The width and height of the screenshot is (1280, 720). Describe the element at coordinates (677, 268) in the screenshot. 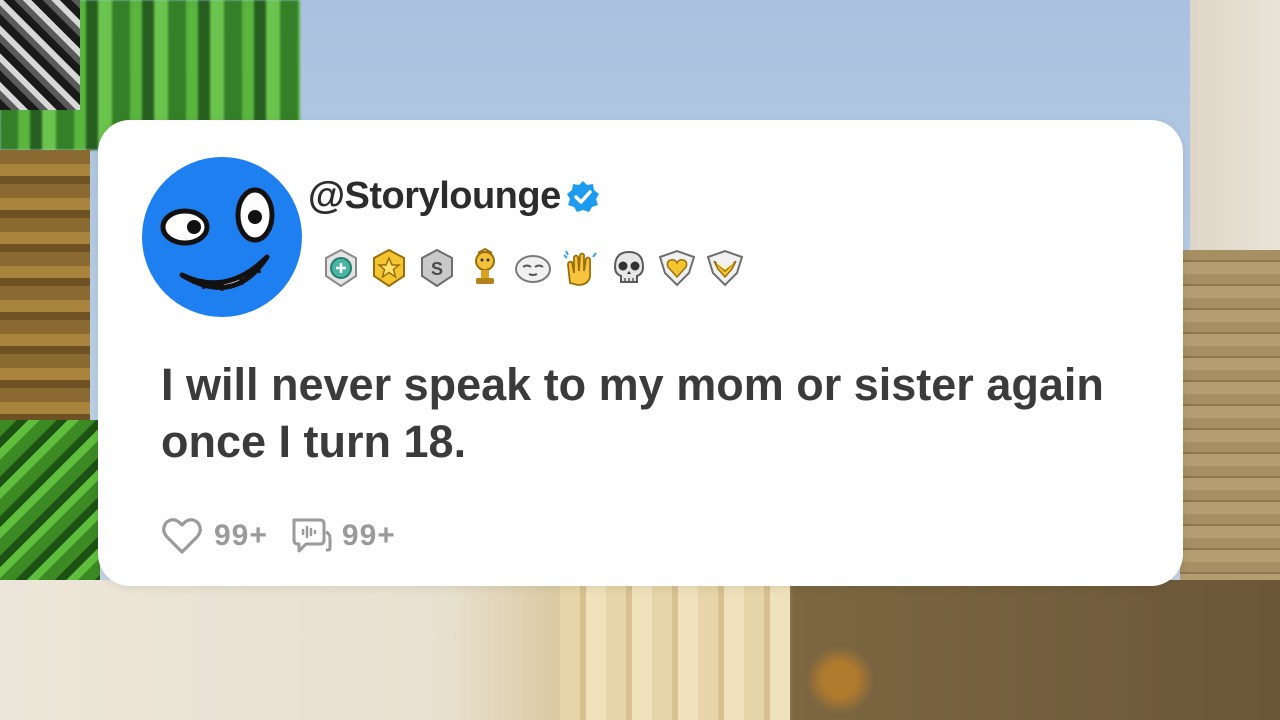

I see `gold-heart-shield-icon` at that location.